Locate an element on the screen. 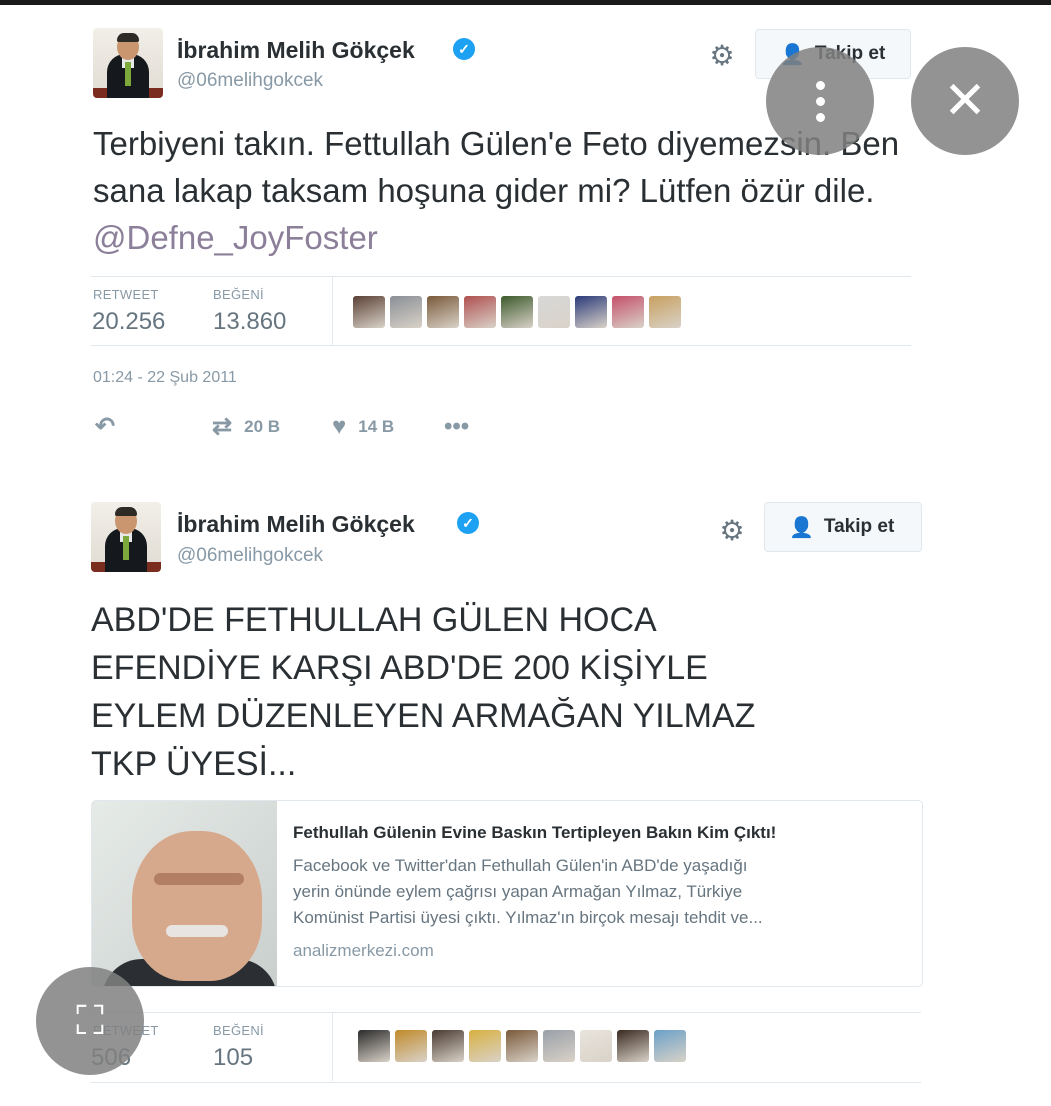 The image size is (1051, 1106). more-actions-button: ••• is located at coordinates (462, 427).